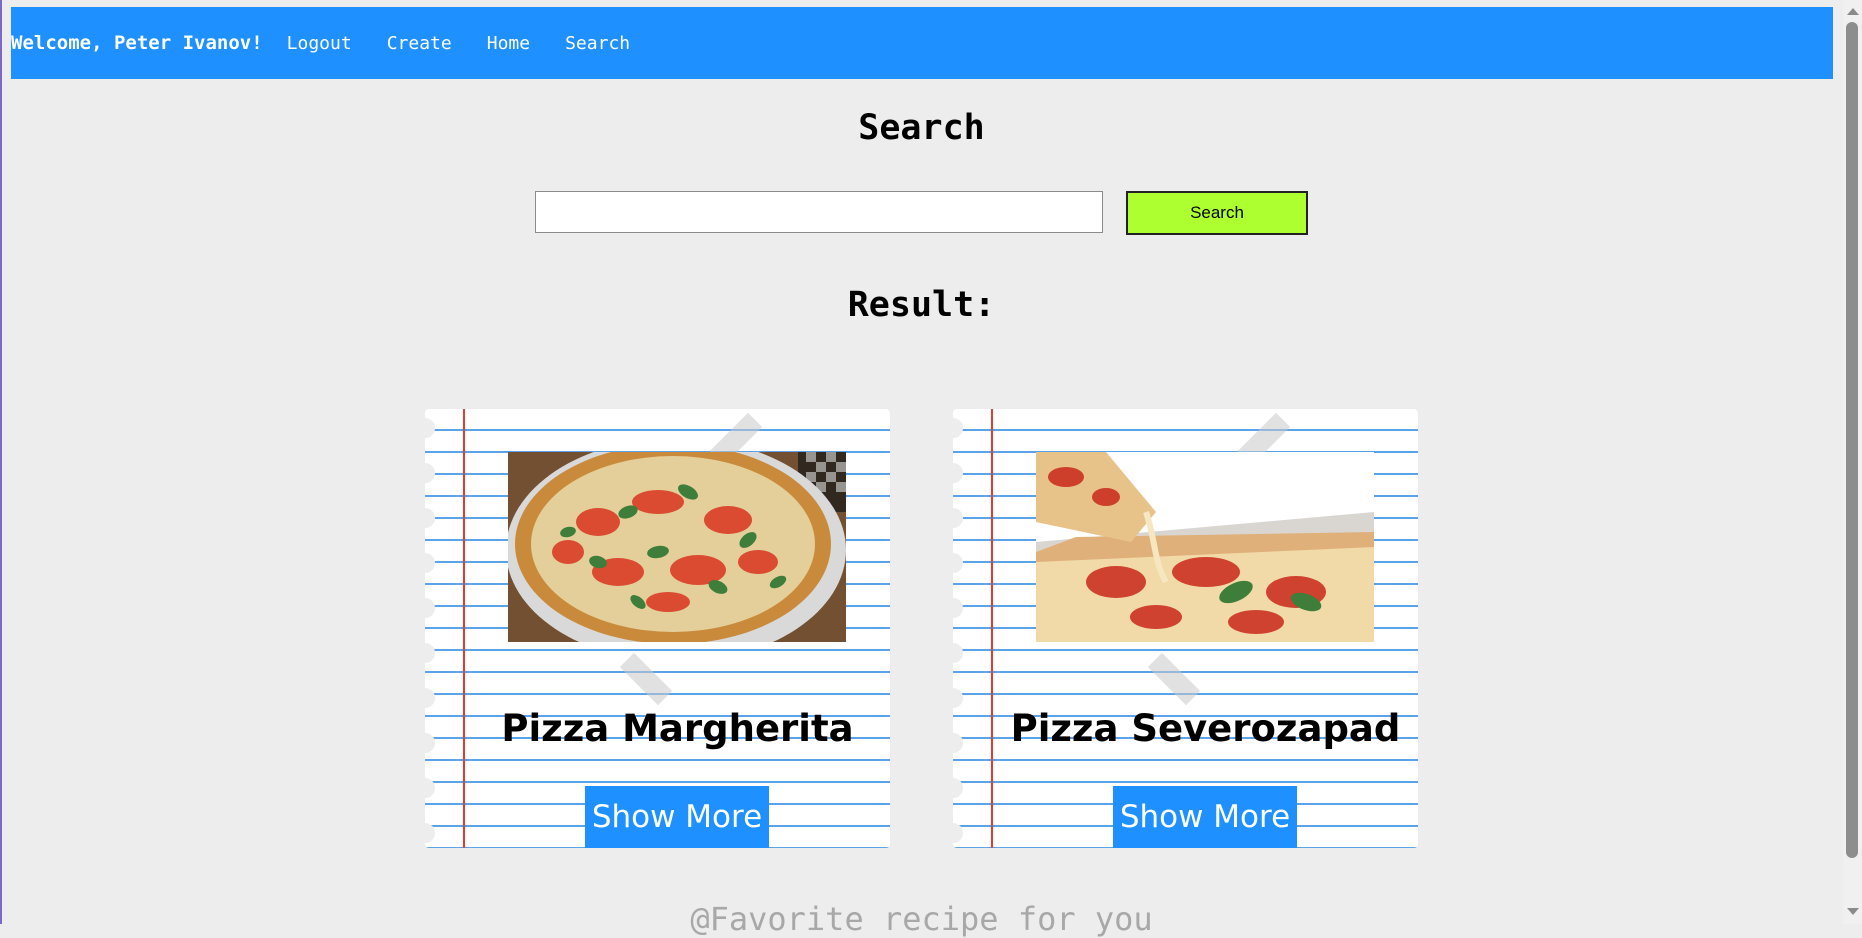 The image size is (1862, 938). Describe the element at coordinates (597, 43) in the screenshot. I see `nav-search-link: Search` at that location.